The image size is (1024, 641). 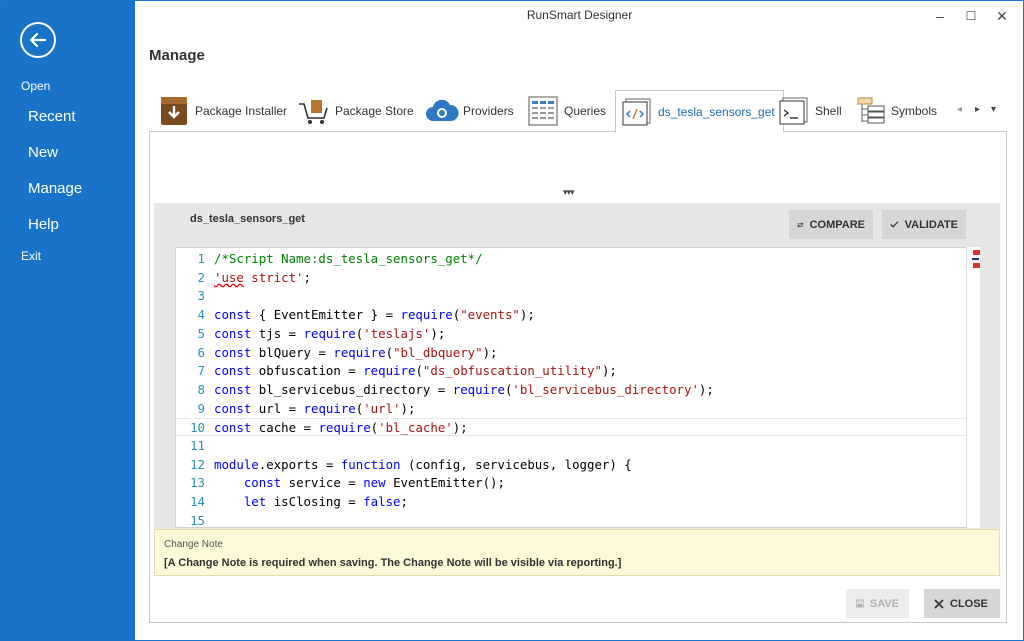 What do you see at coordinates (512, 371) in the screenshot?
I see `code-token: "ds_obfuscation_utility"` at bounding box center [512, 371].